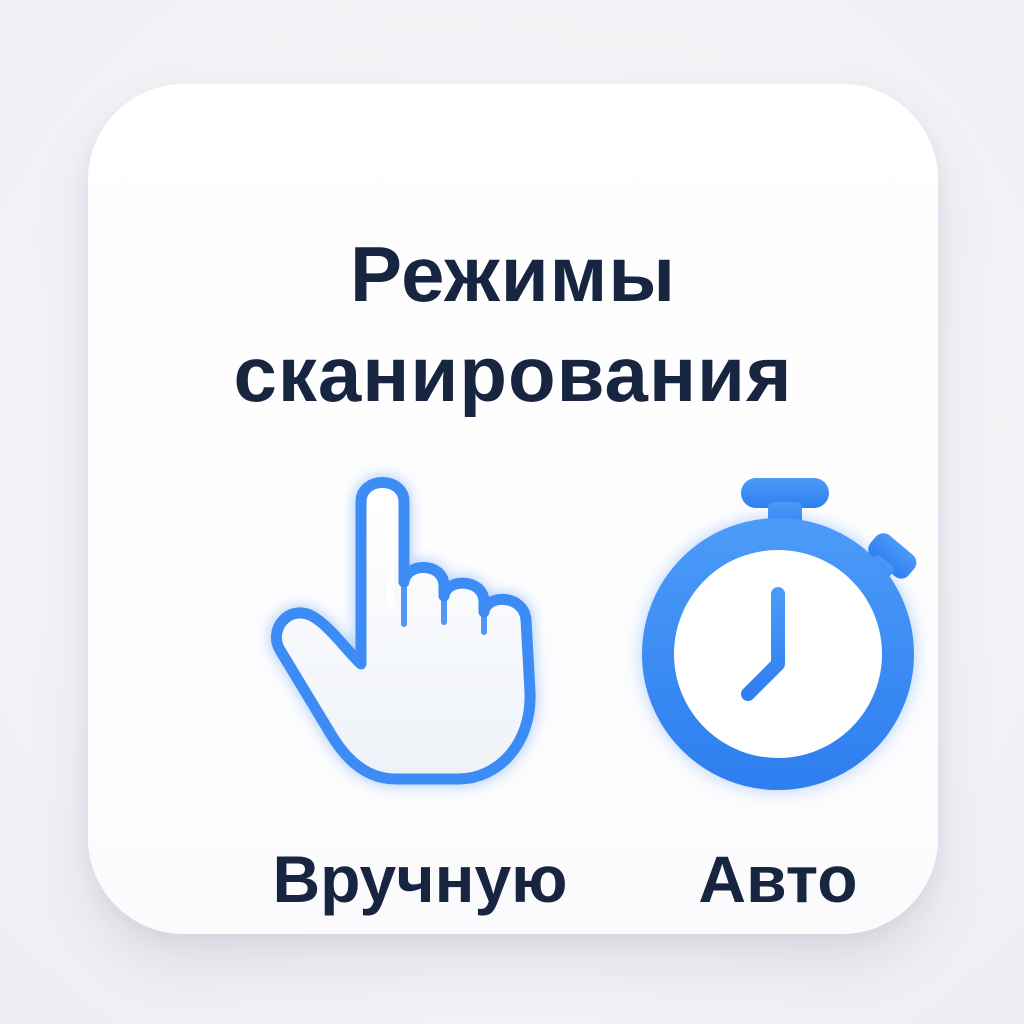 This screenshot has height=1024, width=1024. I want to click on manual-mode-label: Вручную, so click(420, 879).